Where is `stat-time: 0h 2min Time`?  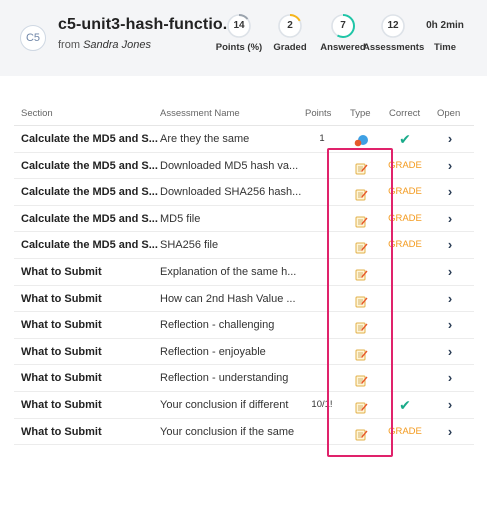 stat-time: 0h 2min Time is located at coordinates (445, 33).